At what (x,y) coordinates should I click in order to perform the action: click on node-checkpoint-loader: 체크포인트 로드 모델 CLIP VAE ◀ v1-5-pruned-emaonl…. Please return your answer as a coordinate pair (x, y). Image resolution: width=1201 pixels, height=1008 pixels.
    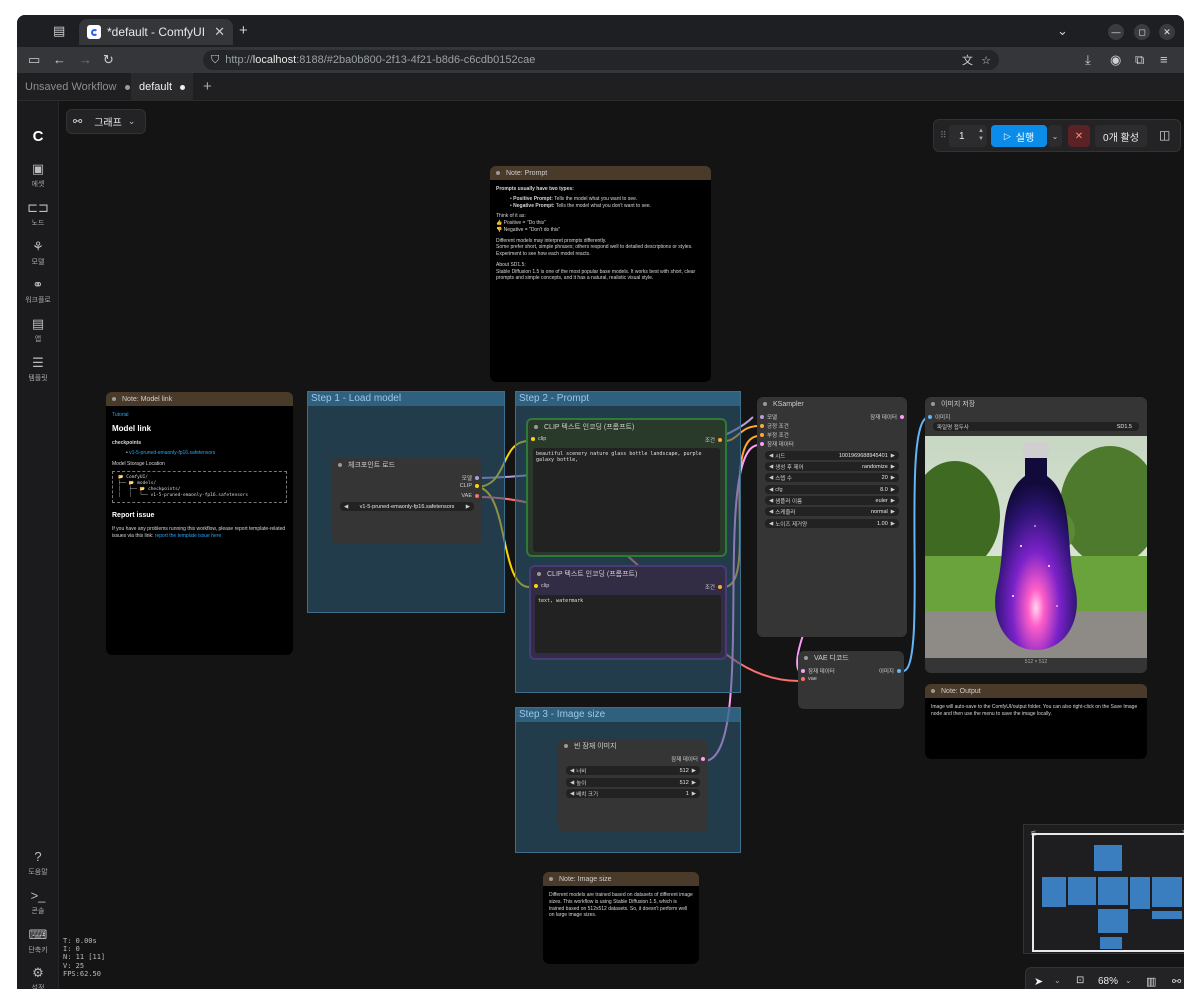
    Looking at the image, I should click on (407, 501).